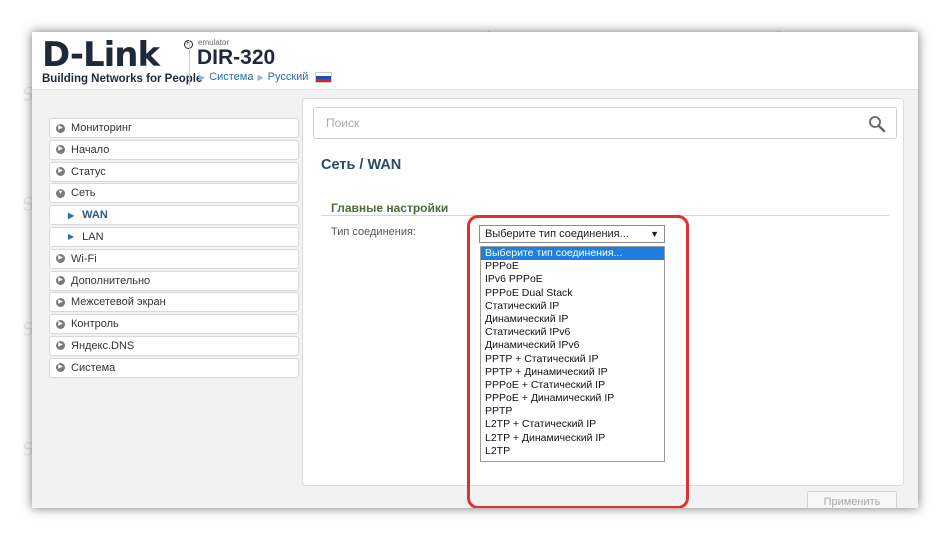 The height and width of the screenshot is (540, 950). What do you see at coordinates (84, 258) in the screenshot?
I see `sidebar-item-label: Wi-Fi` at bounding box center [84, 258].